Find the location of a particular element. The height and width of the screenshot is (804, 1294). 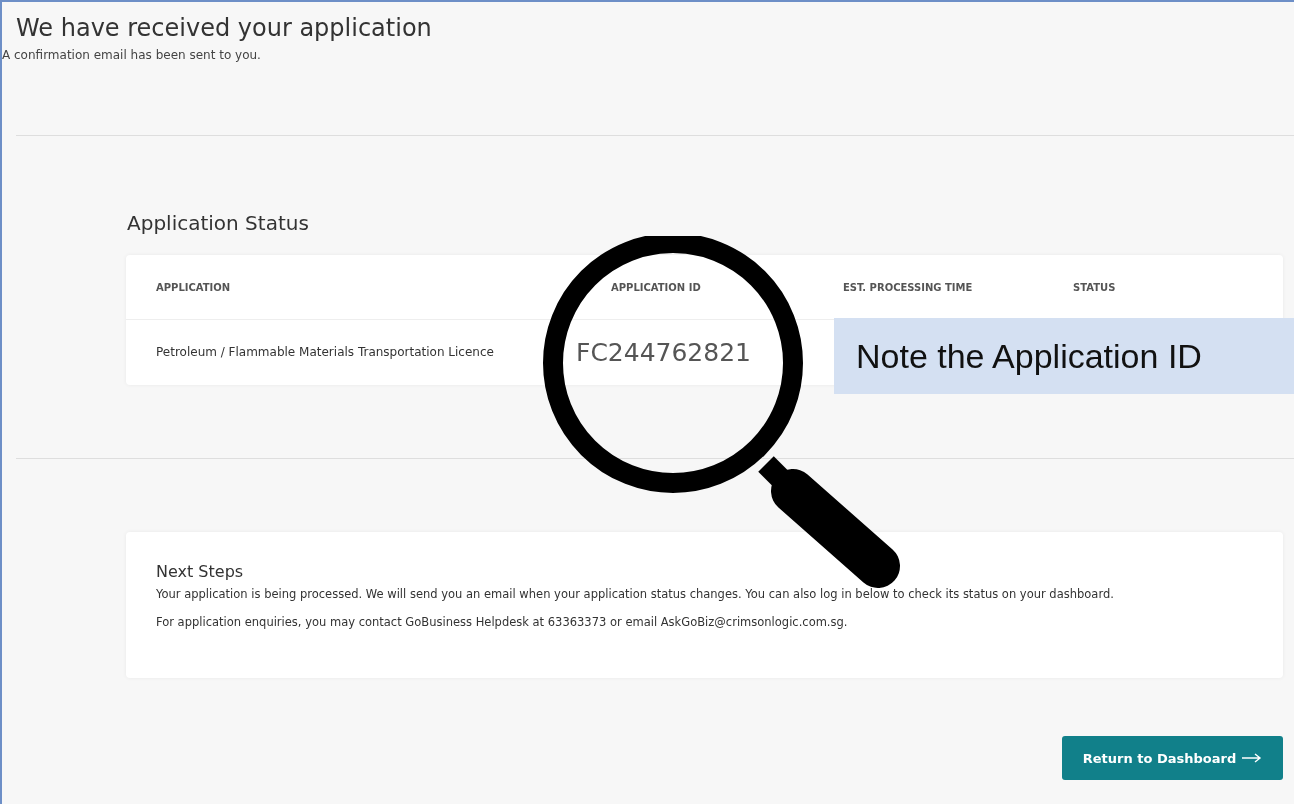

return-to-dashboard-button: Return to Dashboard is located at coordinates (1172, 758).